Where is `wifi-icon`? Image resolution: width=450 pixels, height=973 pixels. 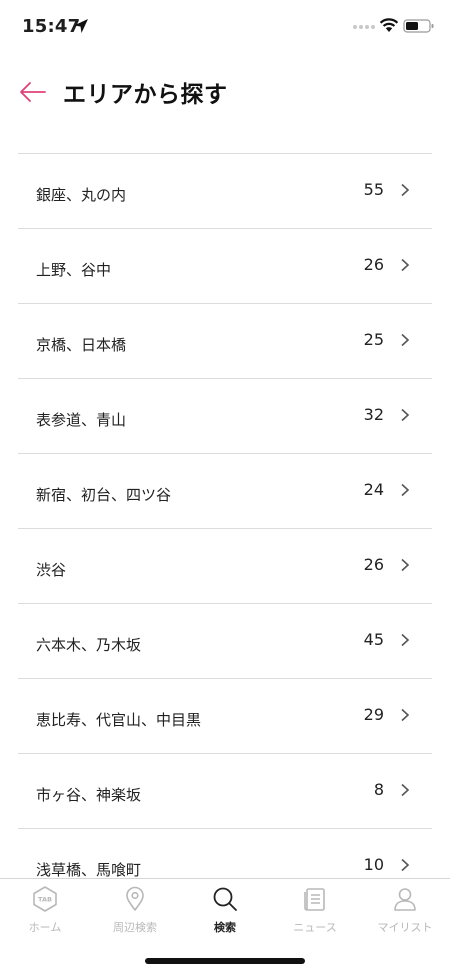
wifi-icon is located at coordinates (389, 25).